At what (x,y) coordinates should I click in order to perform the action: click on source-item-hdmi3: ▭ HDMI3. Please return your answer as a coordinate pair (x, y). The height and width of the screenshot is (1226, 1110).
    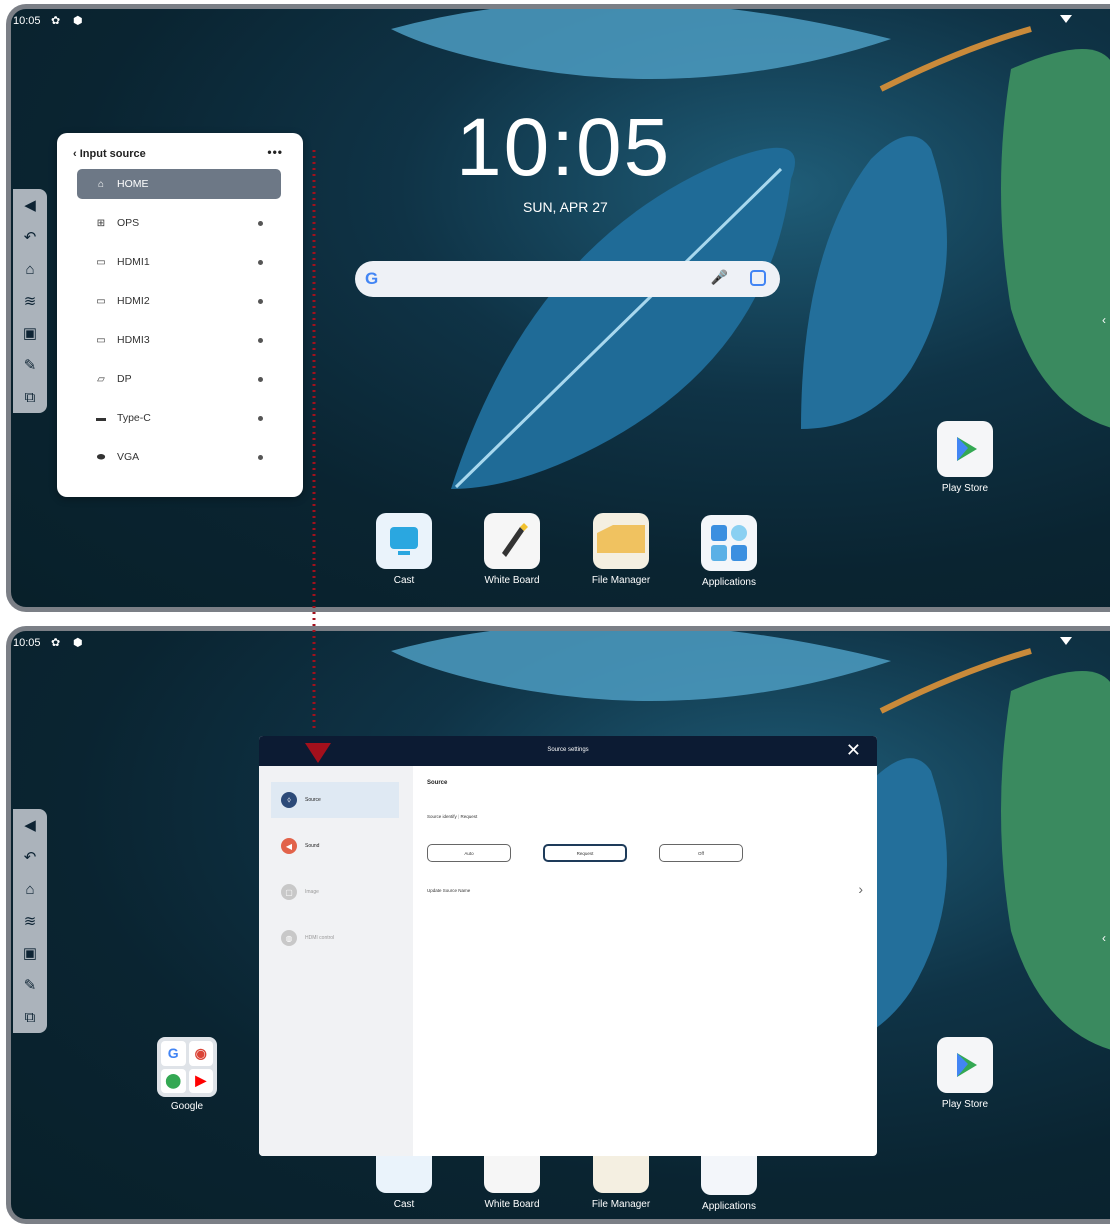
    Looking at the image, I should click on (179, 340).